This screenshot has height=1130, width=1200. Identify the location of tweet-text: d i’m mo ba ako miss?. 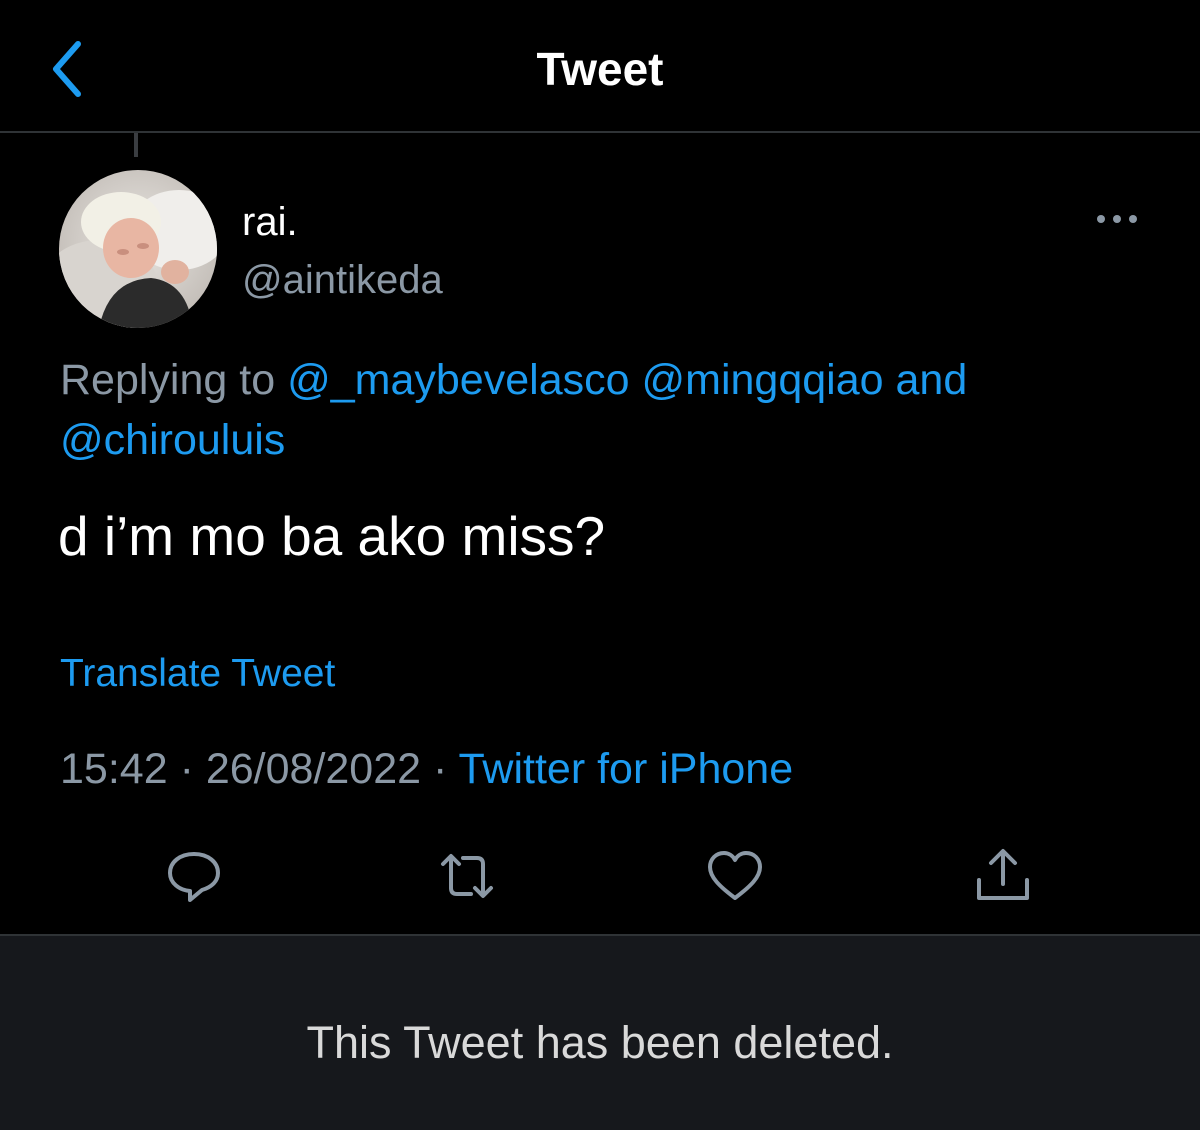
(332, 536).